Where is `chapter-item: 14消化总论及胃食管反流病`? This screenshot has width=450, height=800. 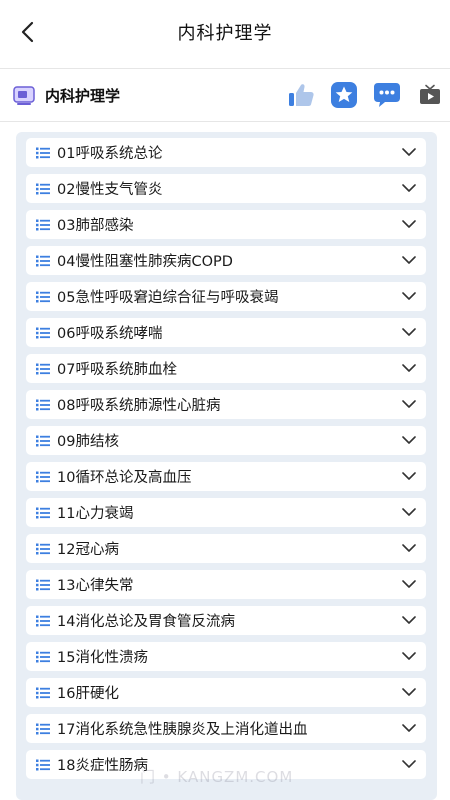 chapter-item: 14消化总论及胃食管反流病 is located at coordinates (226, 620).